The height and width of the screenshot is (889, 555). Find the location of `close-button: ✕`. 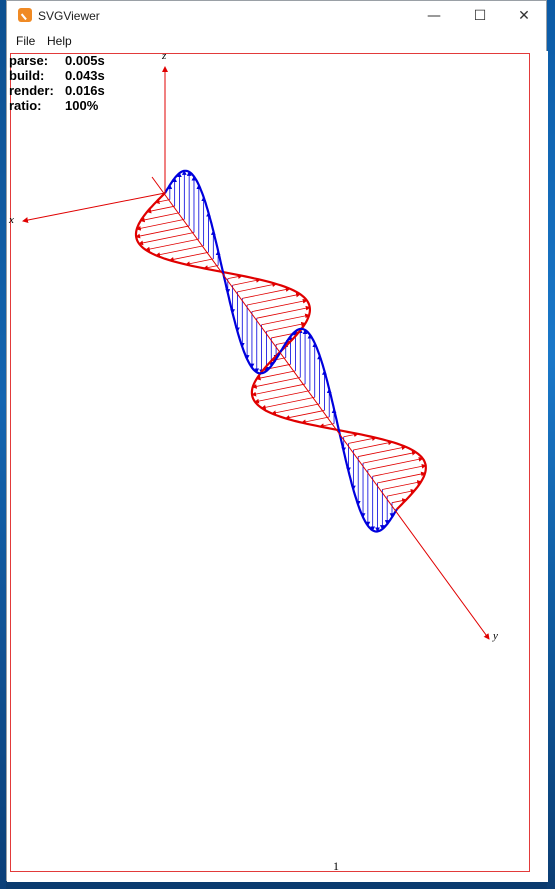

close-button: ✕ is located at coordinates (524, 16).